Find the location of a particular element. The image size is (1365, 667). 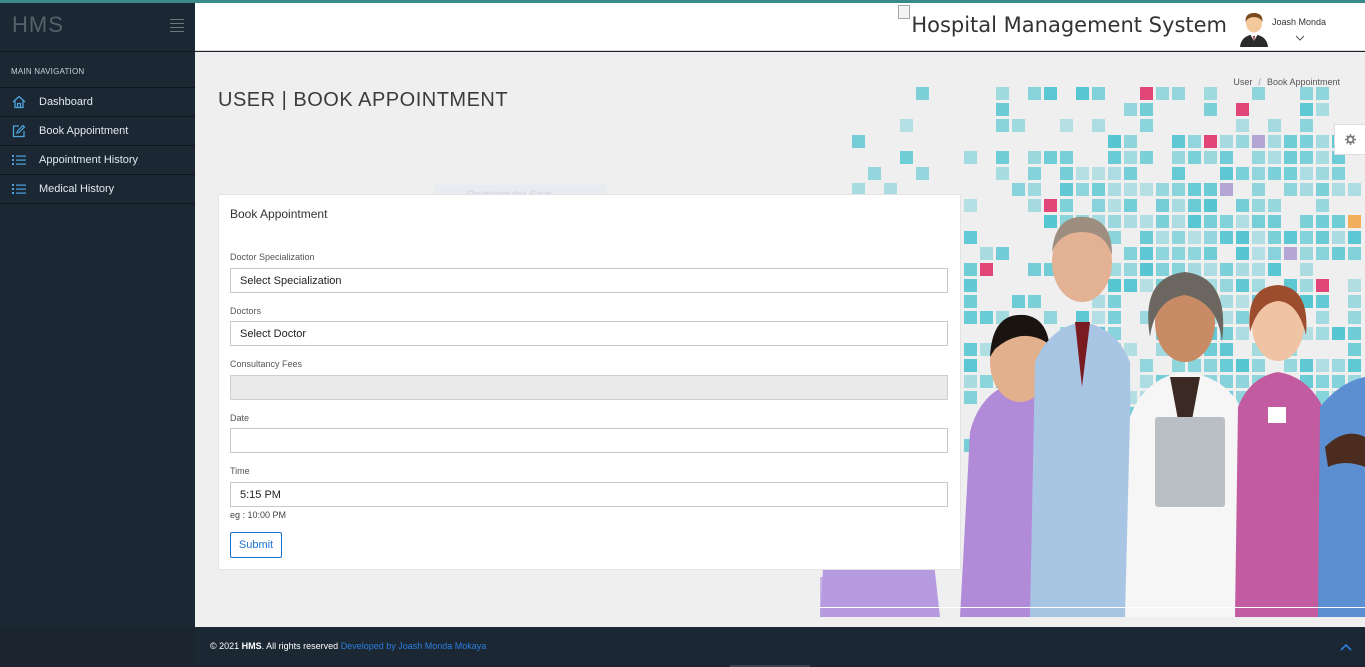

avatar is located at coordinates (1254, 29).